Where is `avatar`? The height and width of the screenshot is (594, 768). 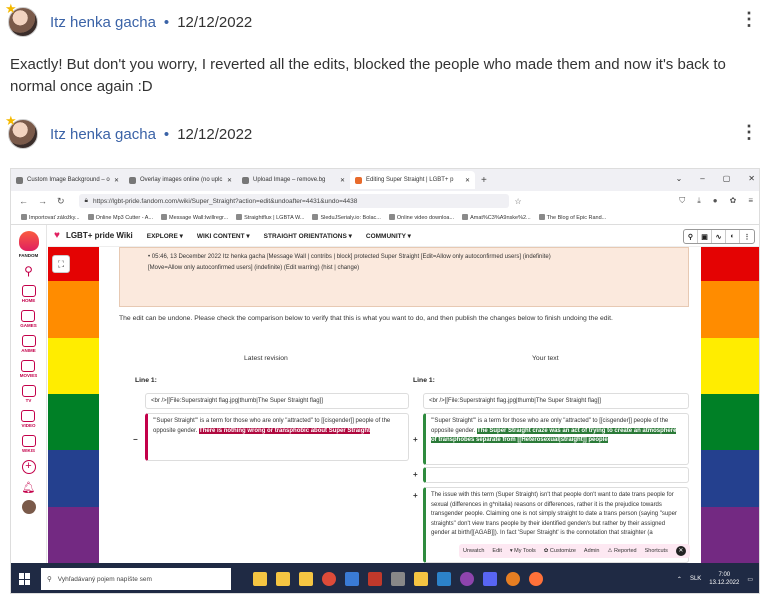 avatar is located at coordinates (28, 507).